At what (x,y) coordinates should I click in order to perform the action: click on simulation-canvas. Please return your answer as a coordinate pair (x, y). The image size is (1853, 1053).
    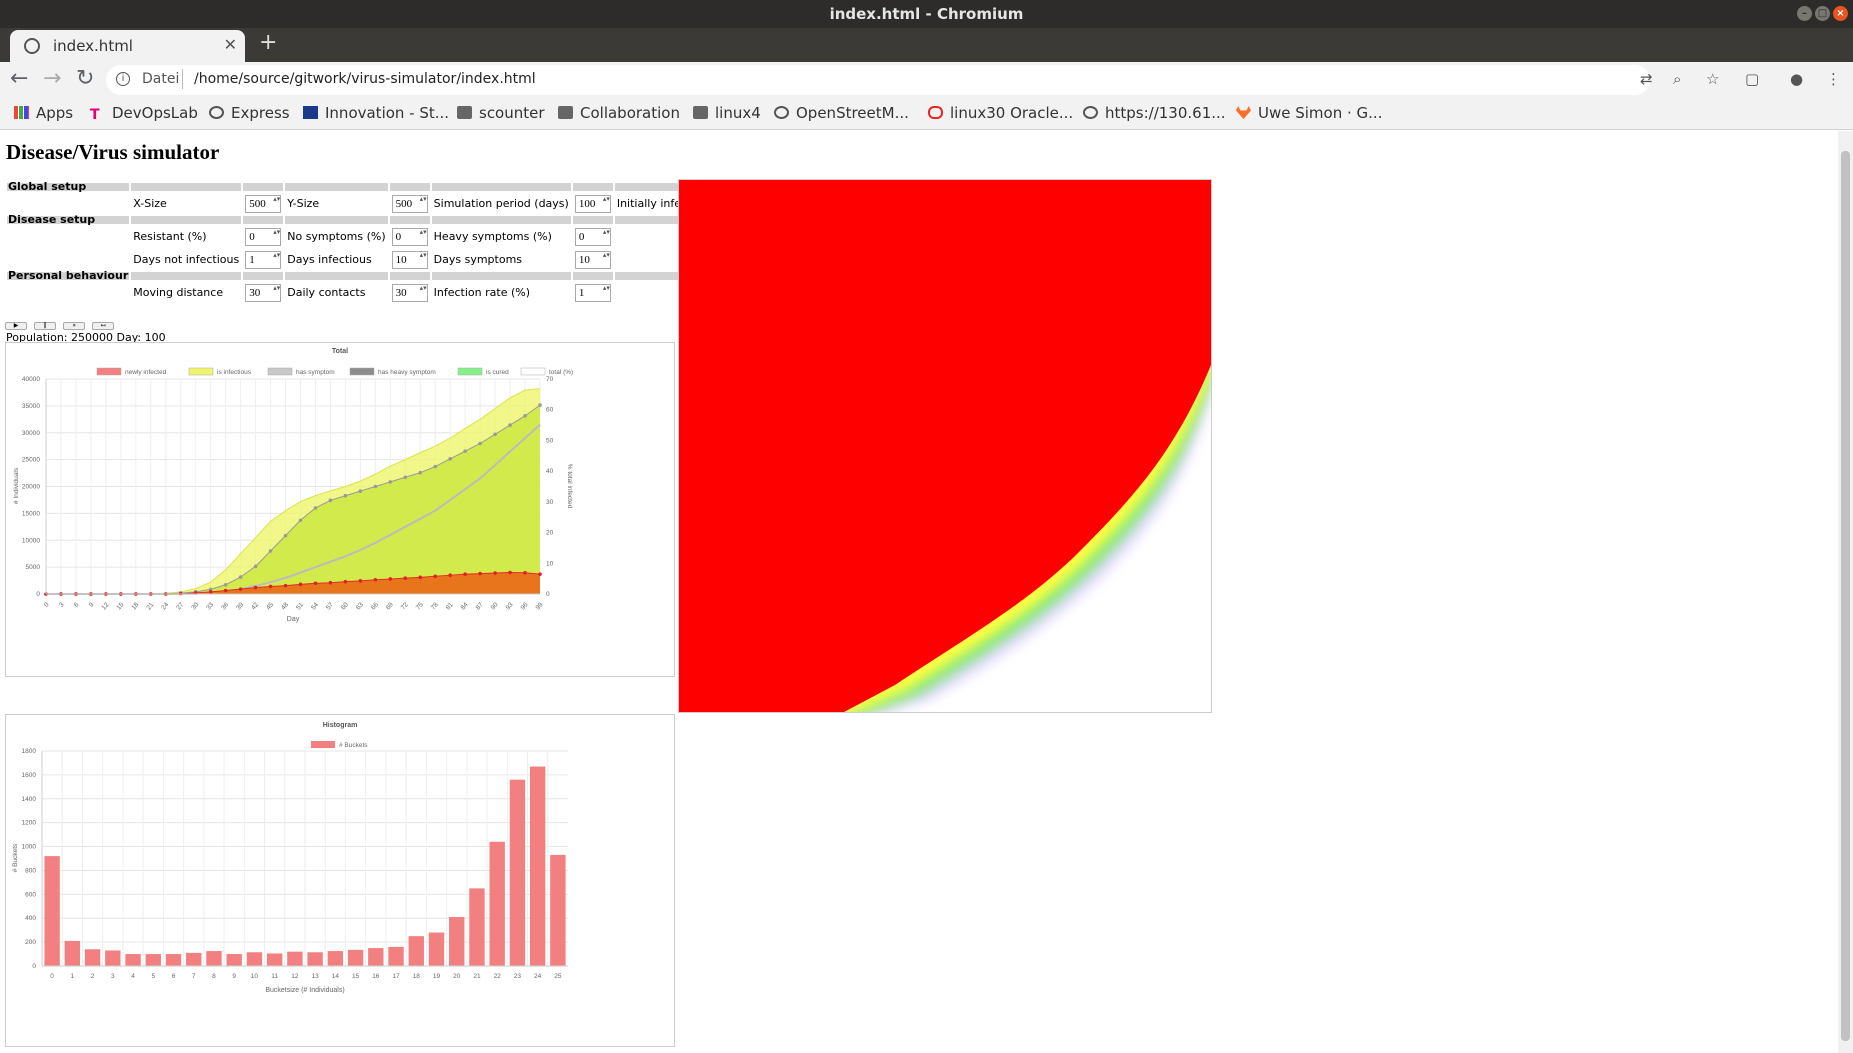
    Looking at the image, I should click on (945, 446).